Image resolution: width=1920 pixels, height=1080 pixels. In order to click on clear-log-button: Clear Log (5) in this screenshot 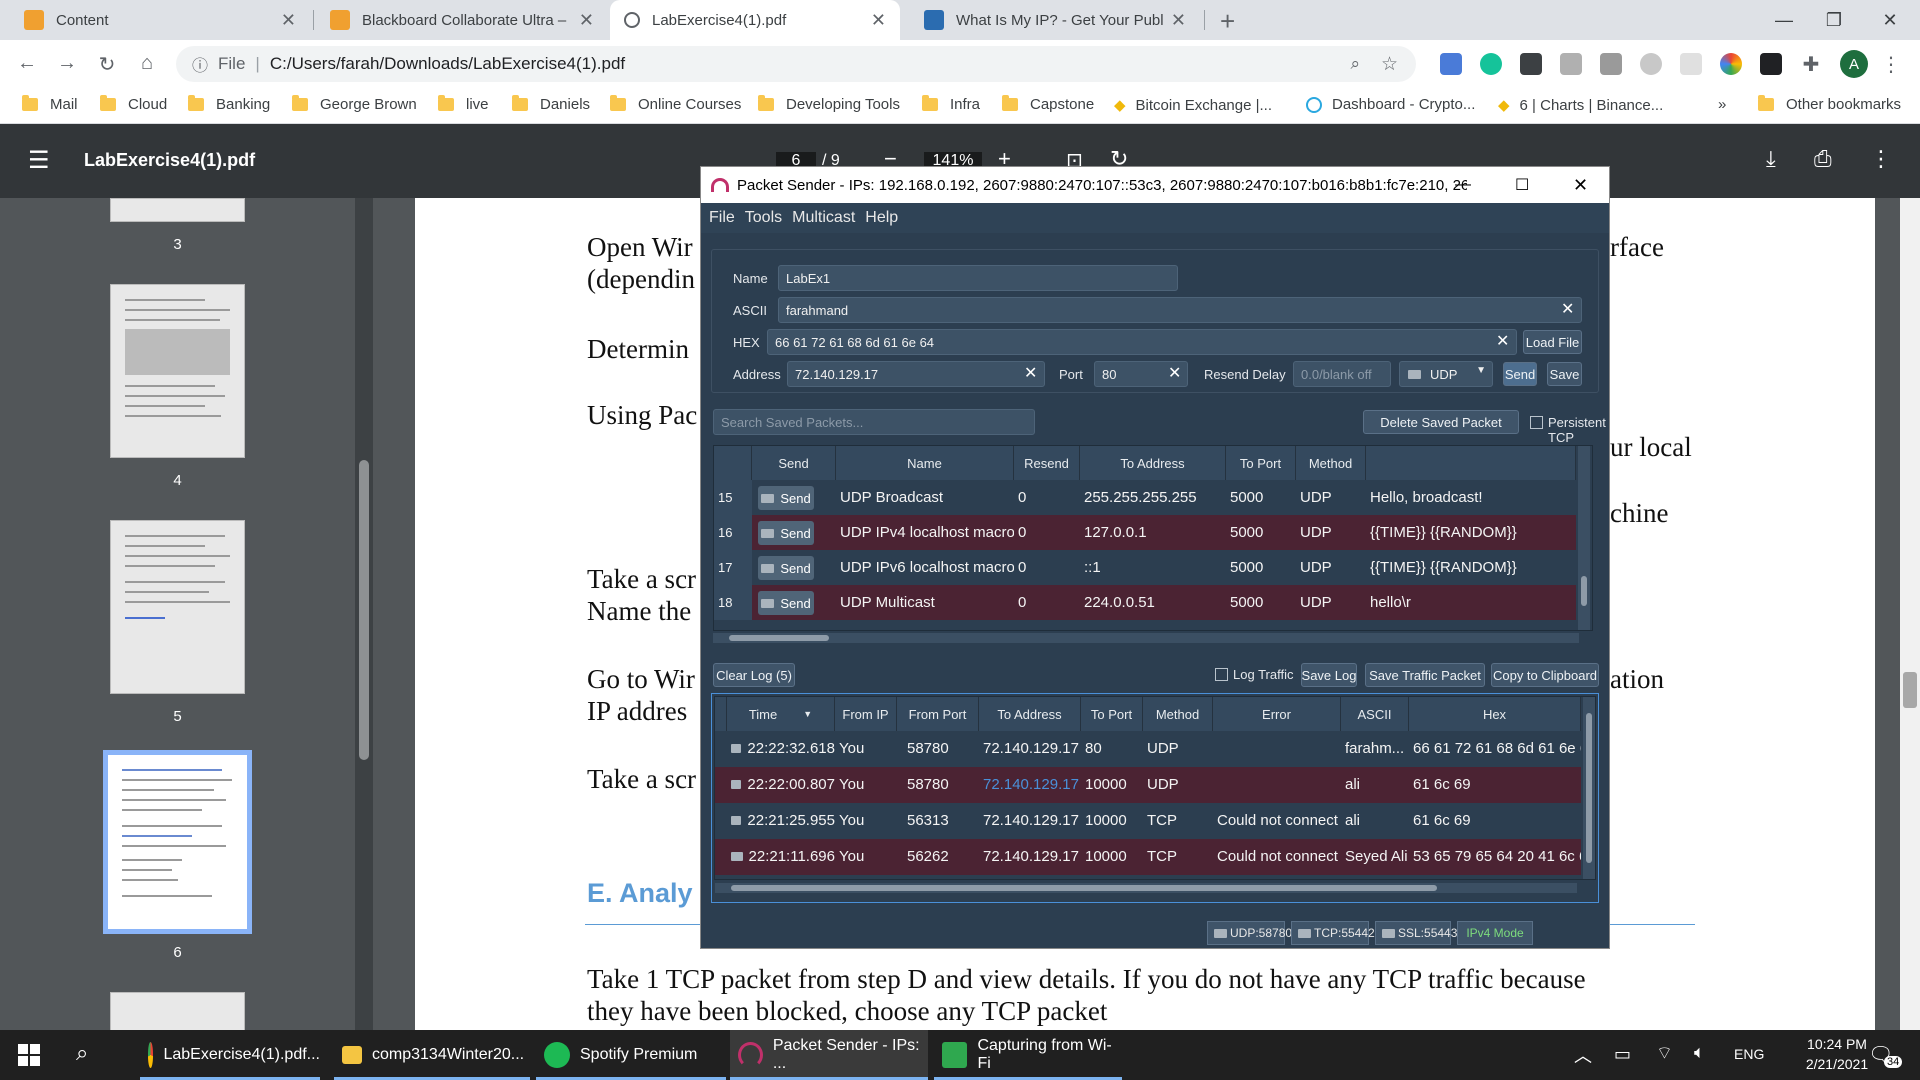, I will do `click(754, 675)`.